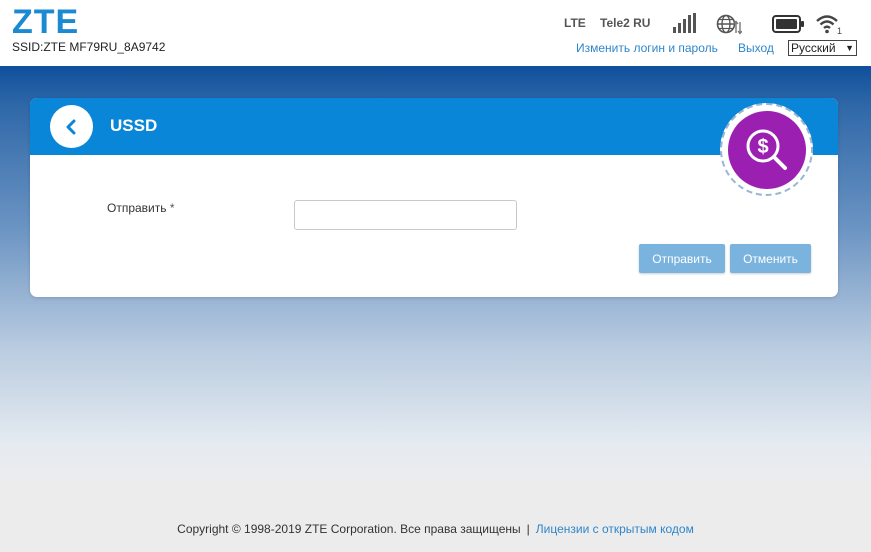 The image size is (871, 552). Describe the element at coordinates (405, 215) in the screenshot. I see `ussd-input` at that location.